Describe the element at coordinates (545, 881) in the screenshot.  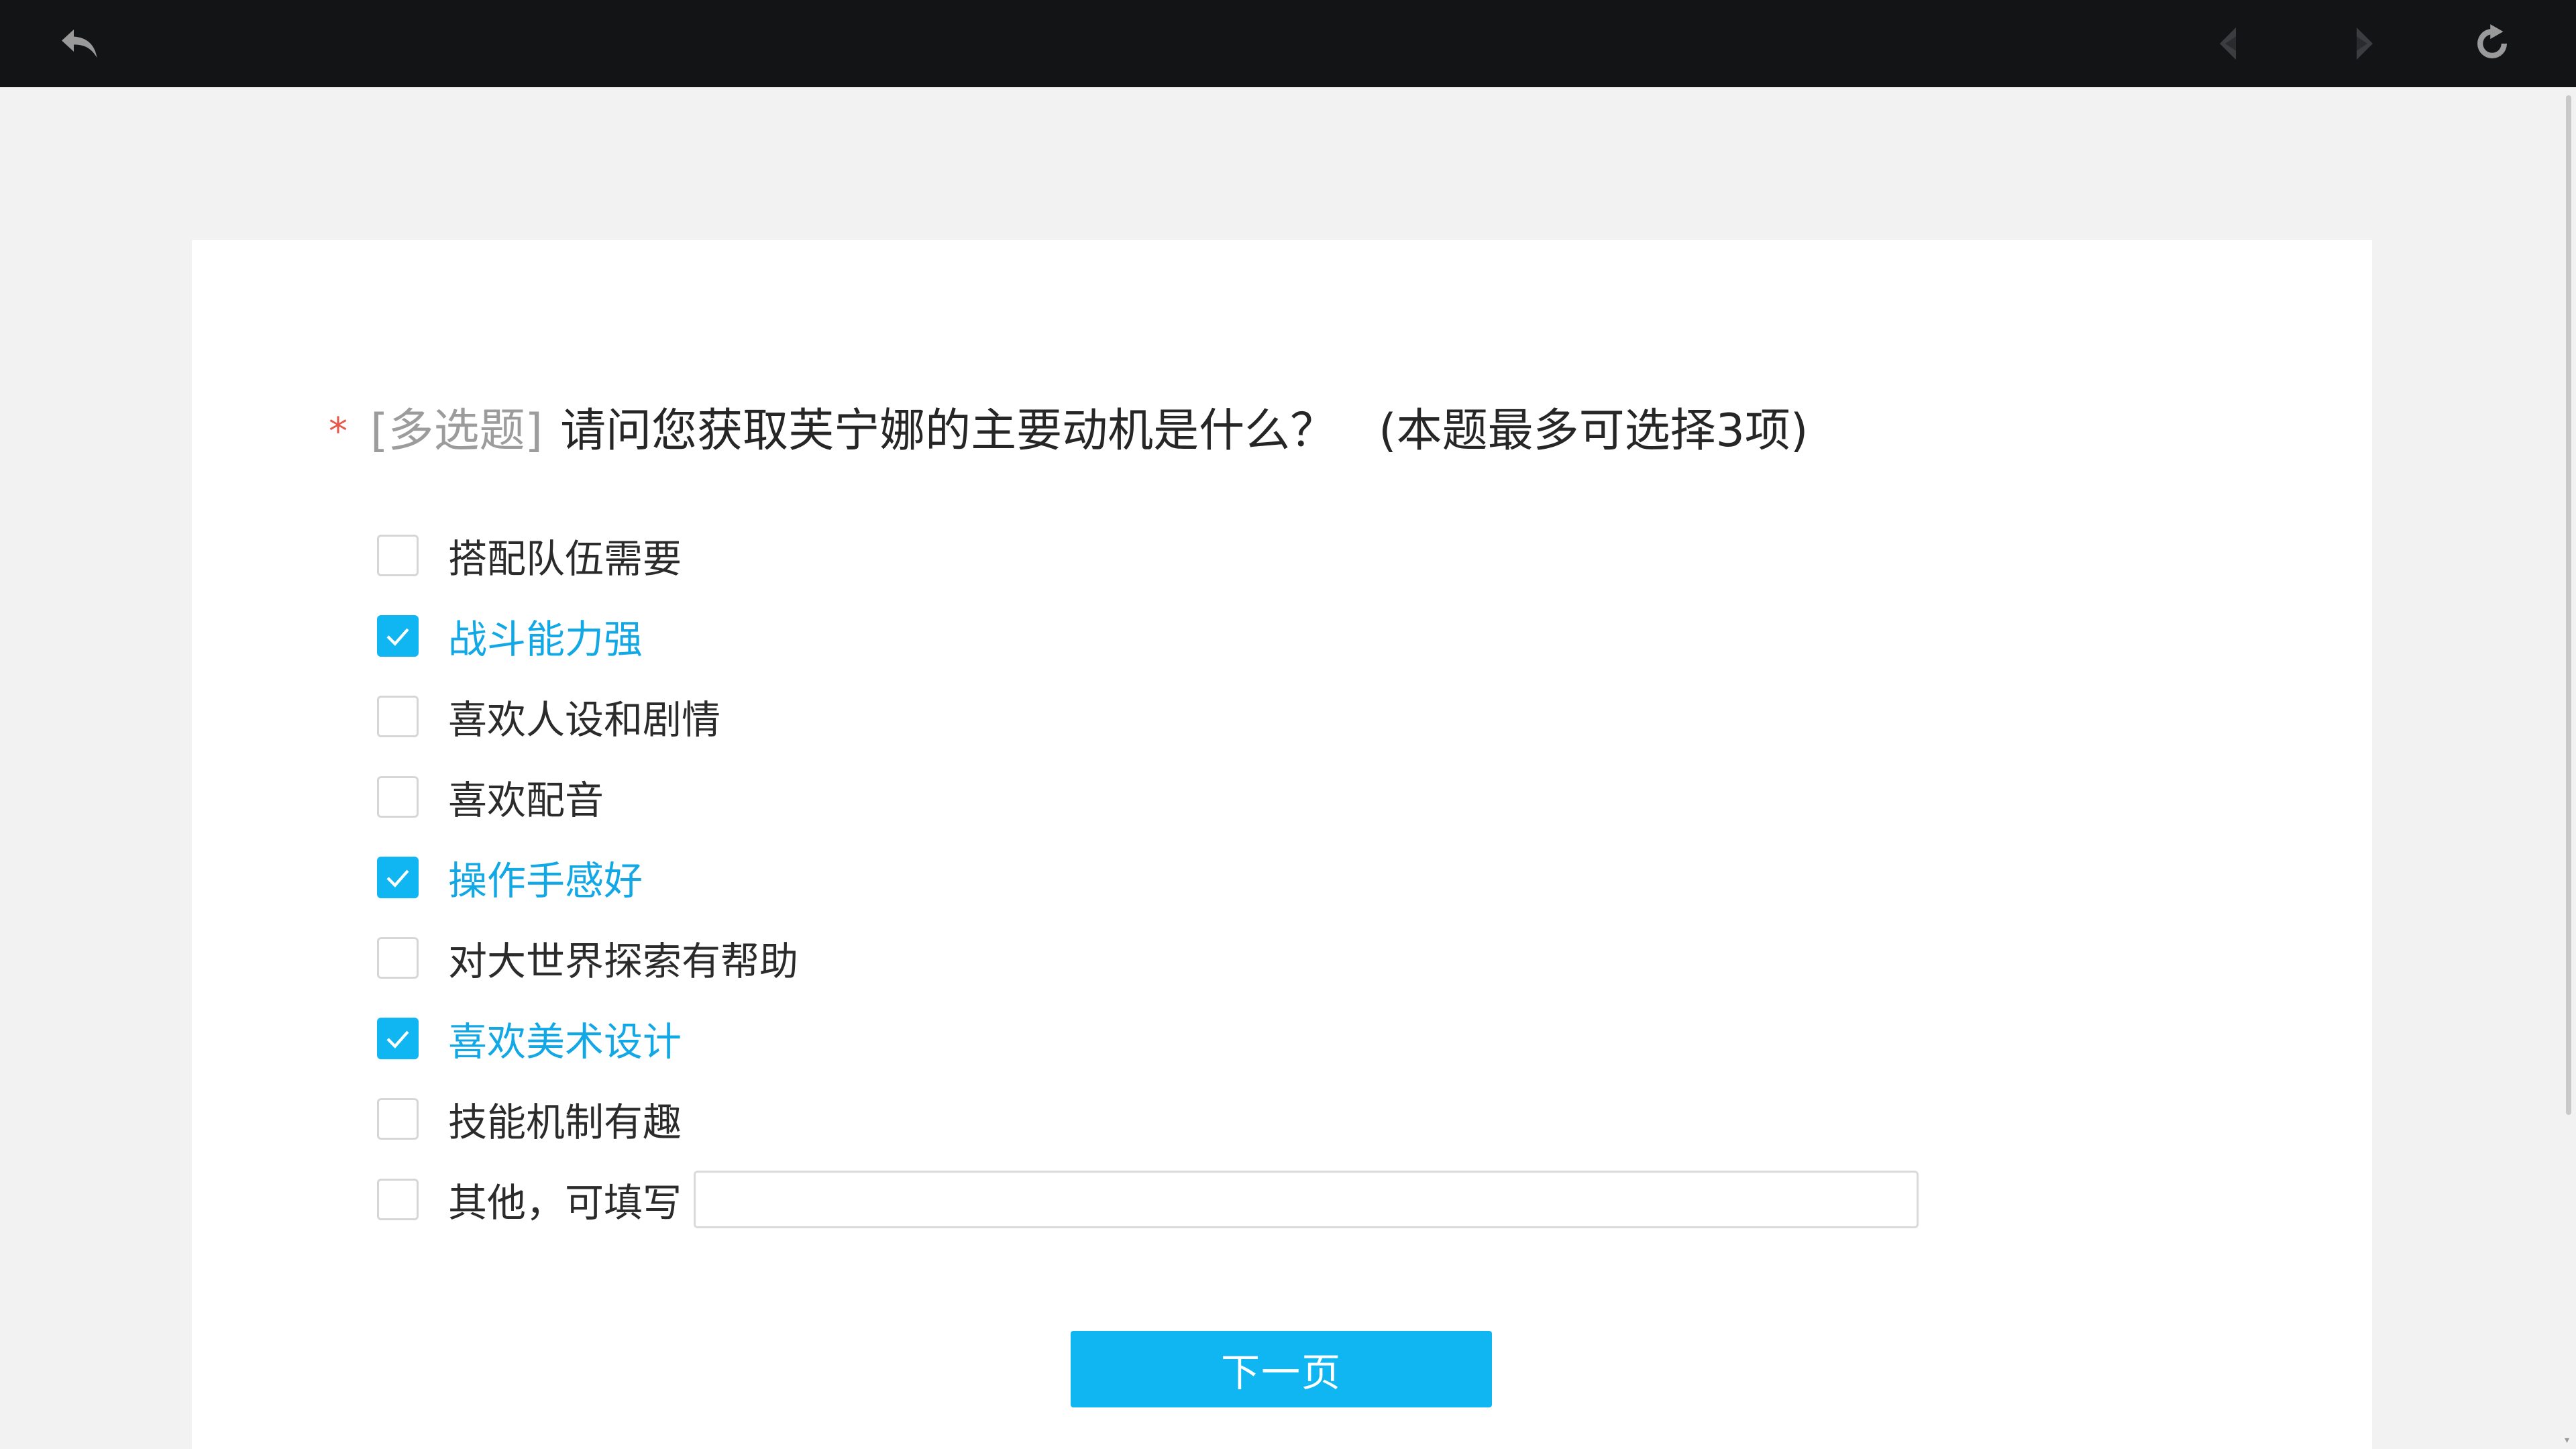
I see `option-label: 操作手感好` at that location.